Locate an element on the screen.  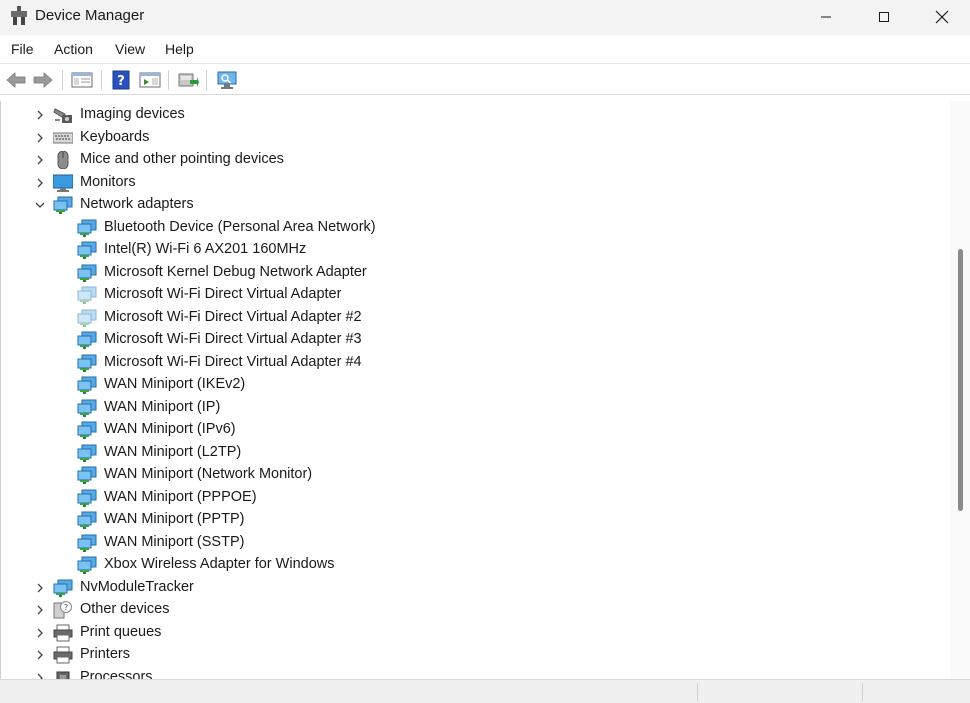
maximize-button is located at coordinates (884, 16).